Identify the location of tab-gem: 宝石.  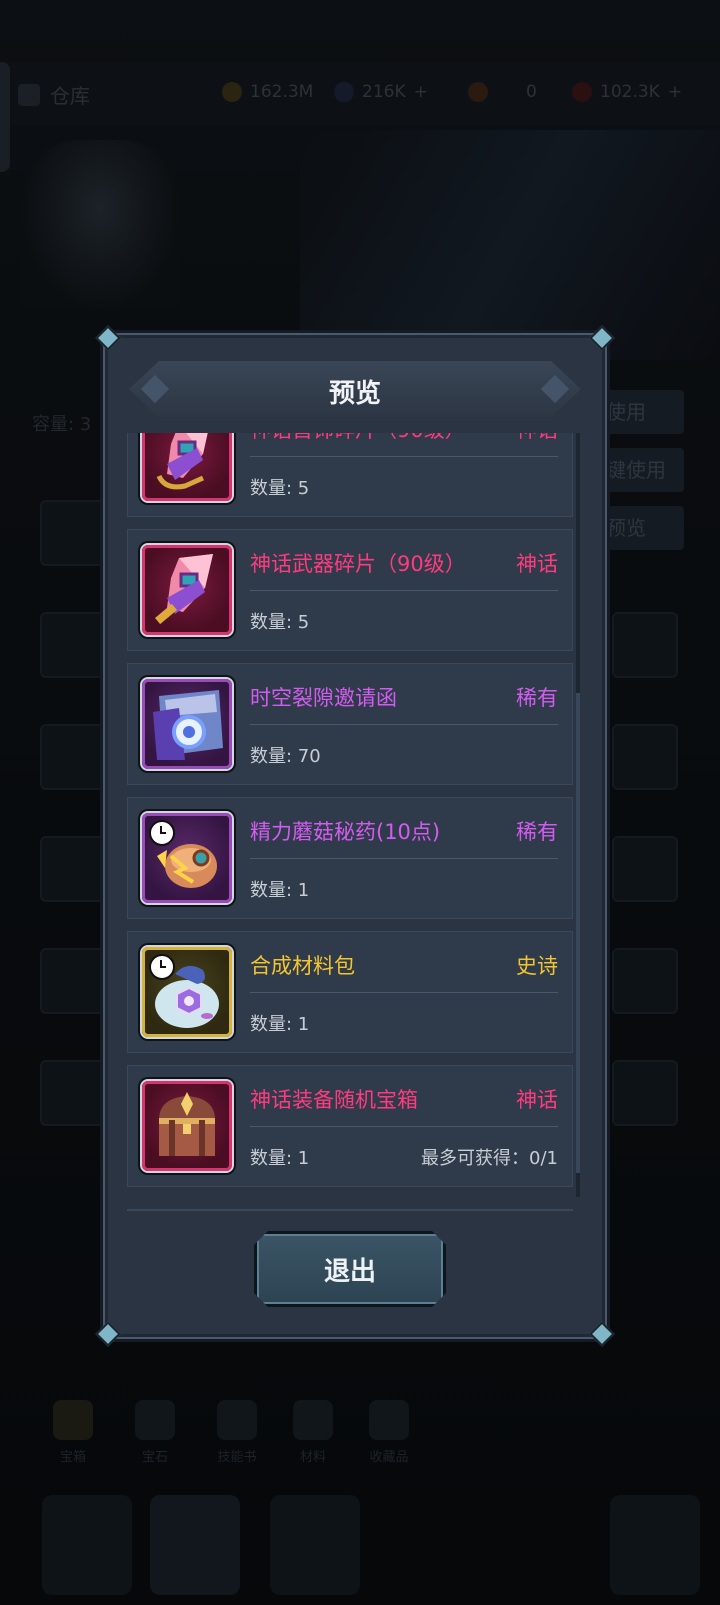
(155, 1439).